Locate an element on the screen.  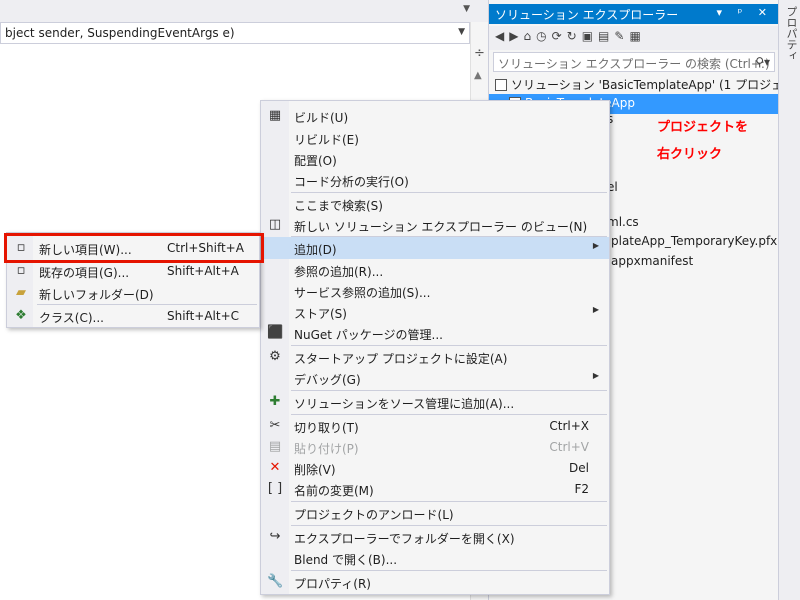
new-folder-icon: ▰ is located at coordinates (21, 292).